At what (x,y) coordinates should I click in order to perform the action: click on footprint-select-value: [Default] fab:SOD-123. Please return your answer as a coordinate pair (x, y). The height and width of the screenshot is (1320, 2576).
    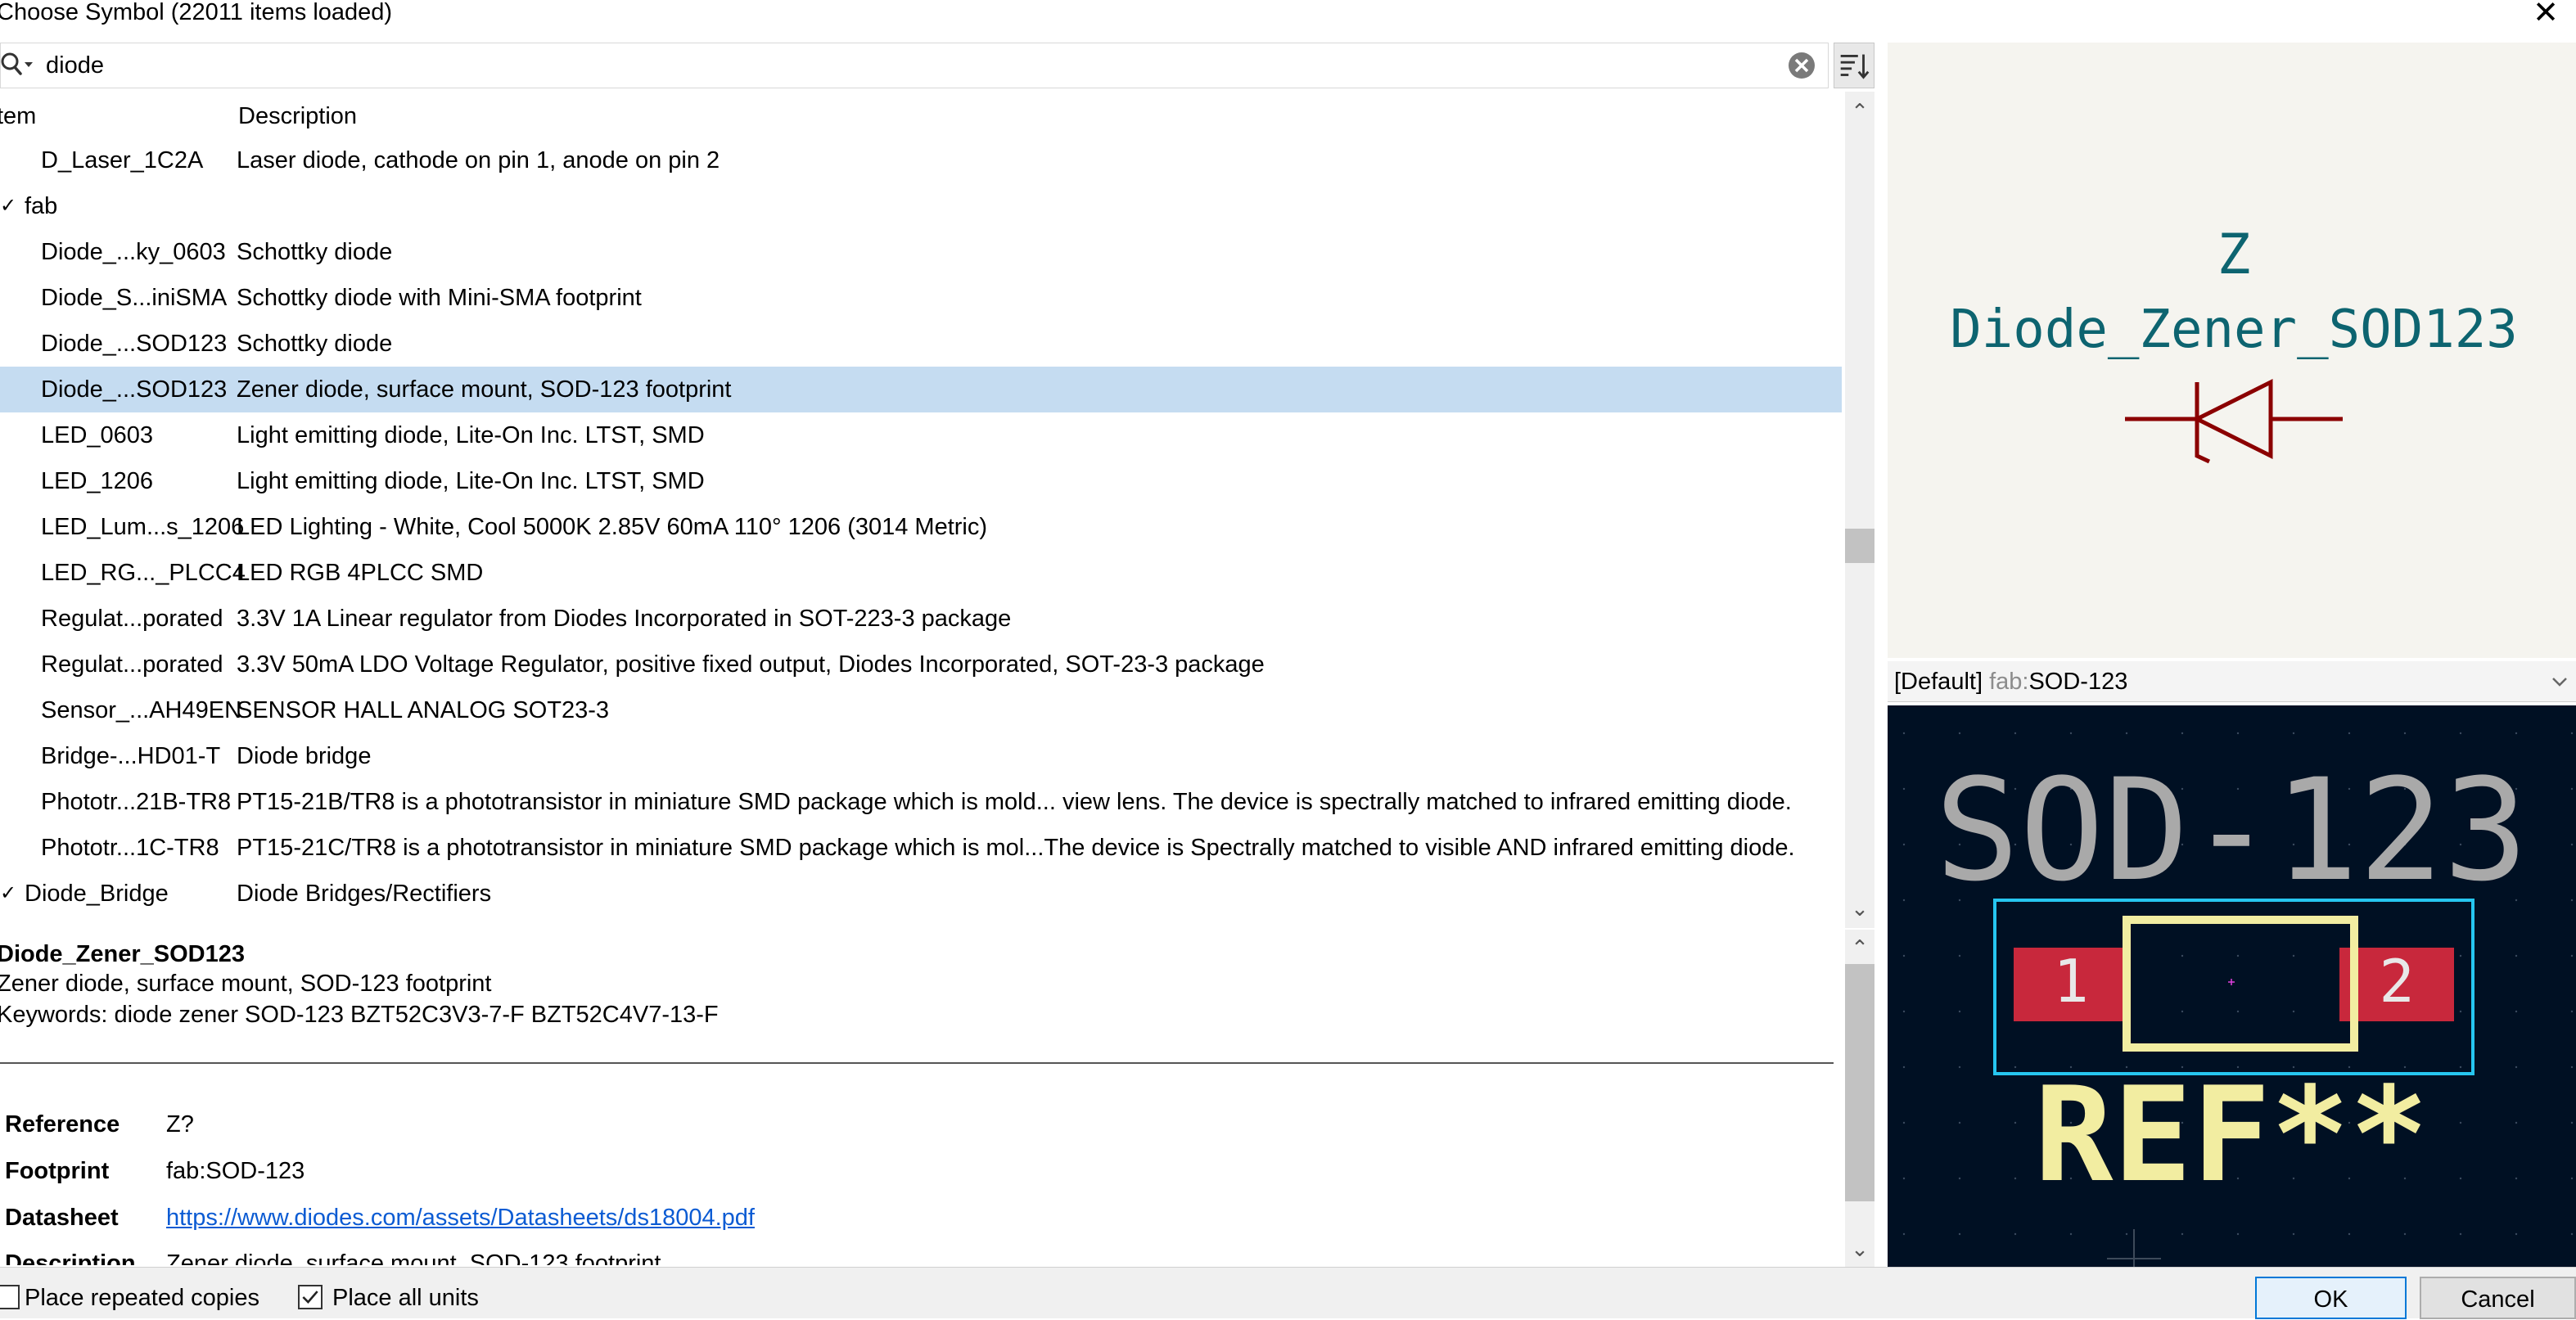
    Looking at the image, I should click on (2010, 682).